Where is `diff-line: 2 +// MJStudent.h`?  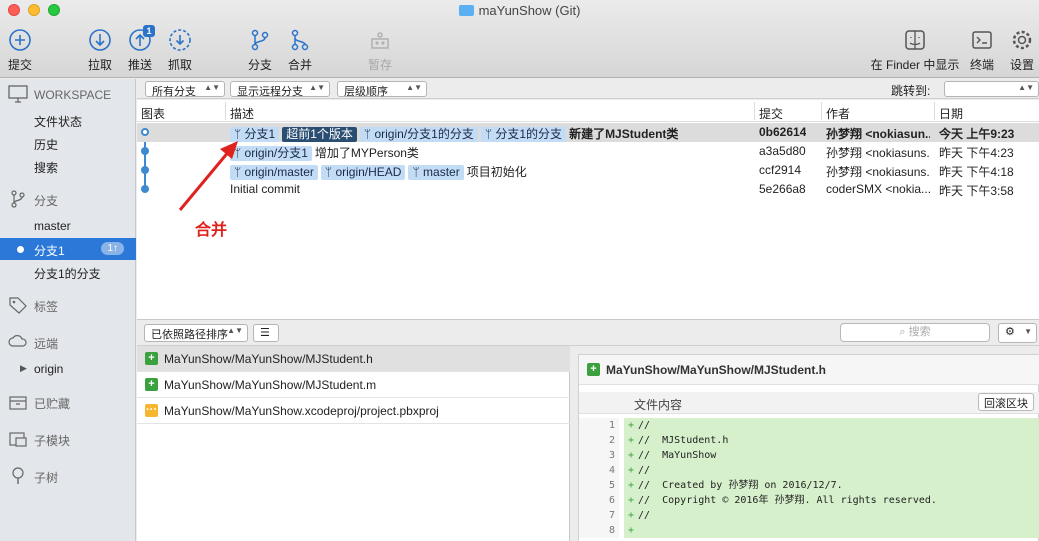 diff-line: 2 +// MJStudent.h is located at coordinates (809, 440).